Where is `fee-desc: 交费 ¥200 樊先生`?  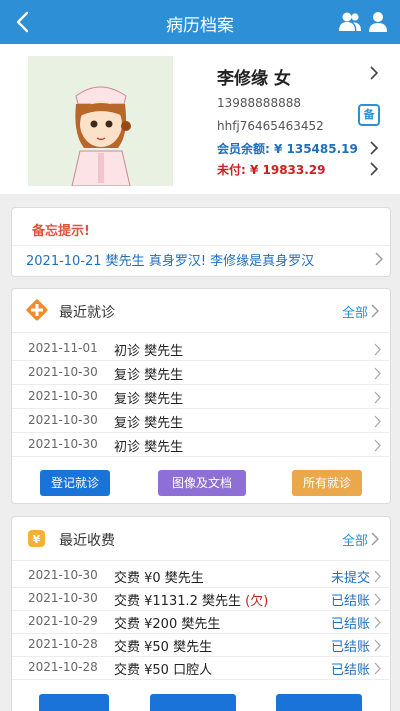 fee-desc: 交费 ¥200 樊先生 is located at coordinates (167, 622).